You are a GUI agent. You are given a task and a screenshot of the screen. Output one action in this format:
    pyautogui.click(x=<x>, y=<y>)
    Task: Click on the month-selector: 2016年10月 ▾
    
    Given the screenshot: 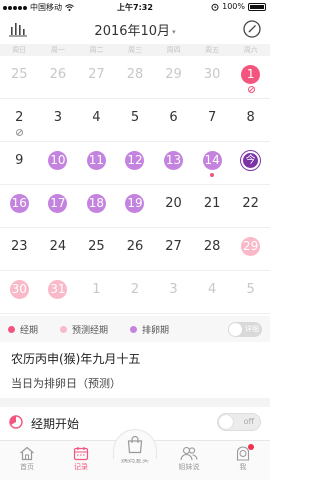 What is the action you would take?
    pyautogui.click(x=135, y=29)
    